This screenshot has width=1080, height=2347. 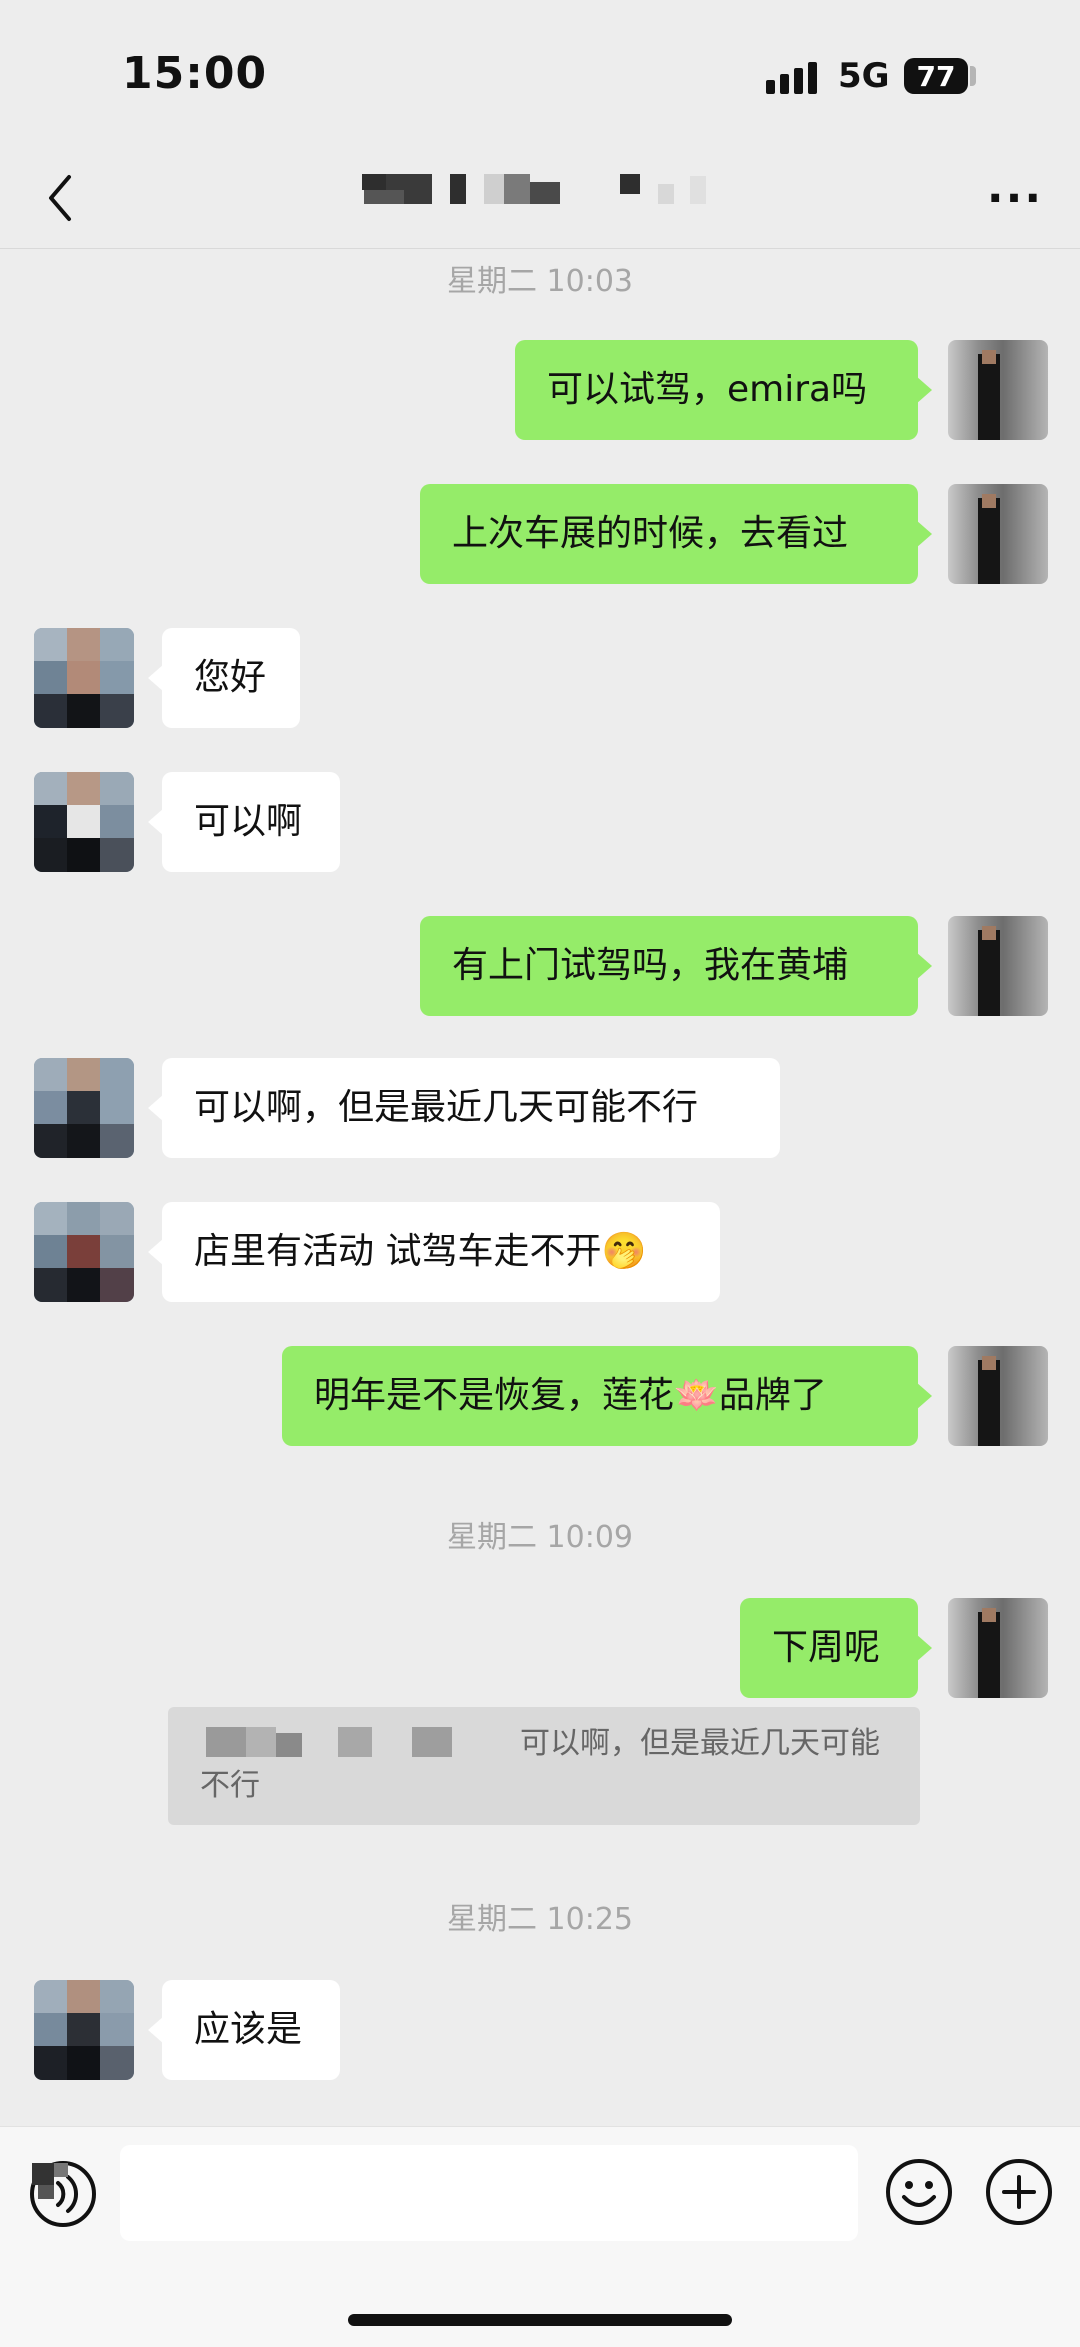 I want to click on network-type: 5G, so click(x=864, y=76).